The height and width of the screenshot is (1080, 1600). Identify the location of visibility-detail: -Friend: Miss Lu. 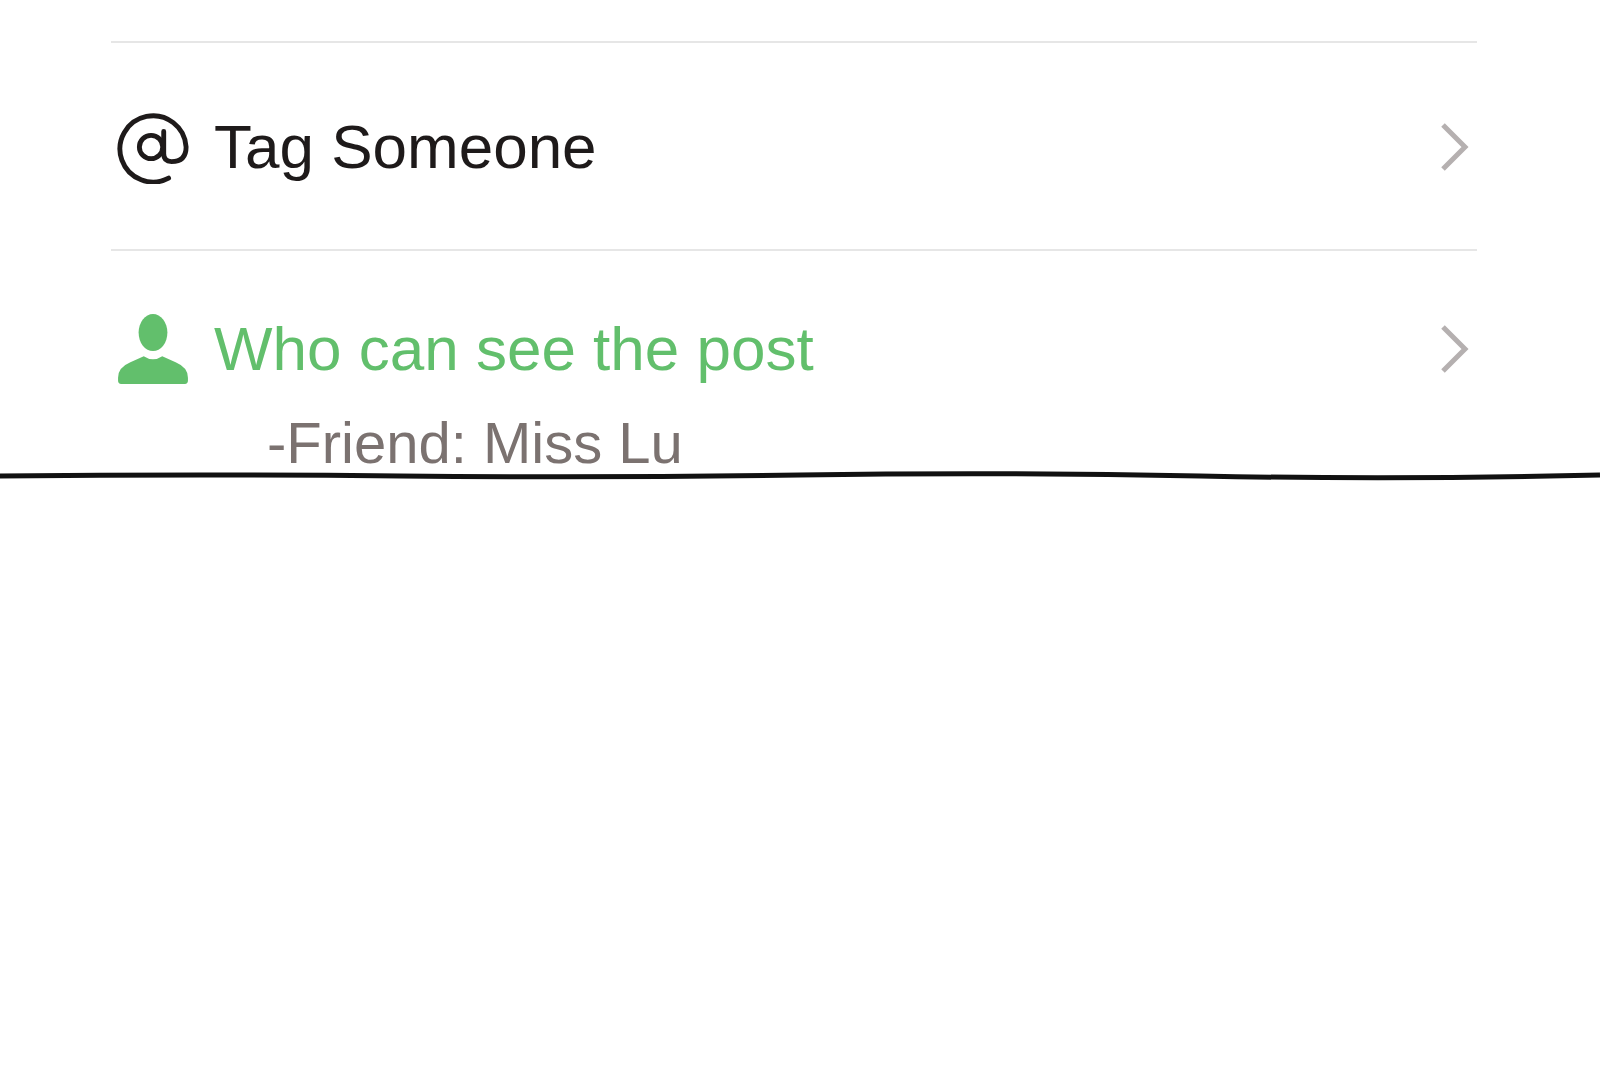
(475, 443).